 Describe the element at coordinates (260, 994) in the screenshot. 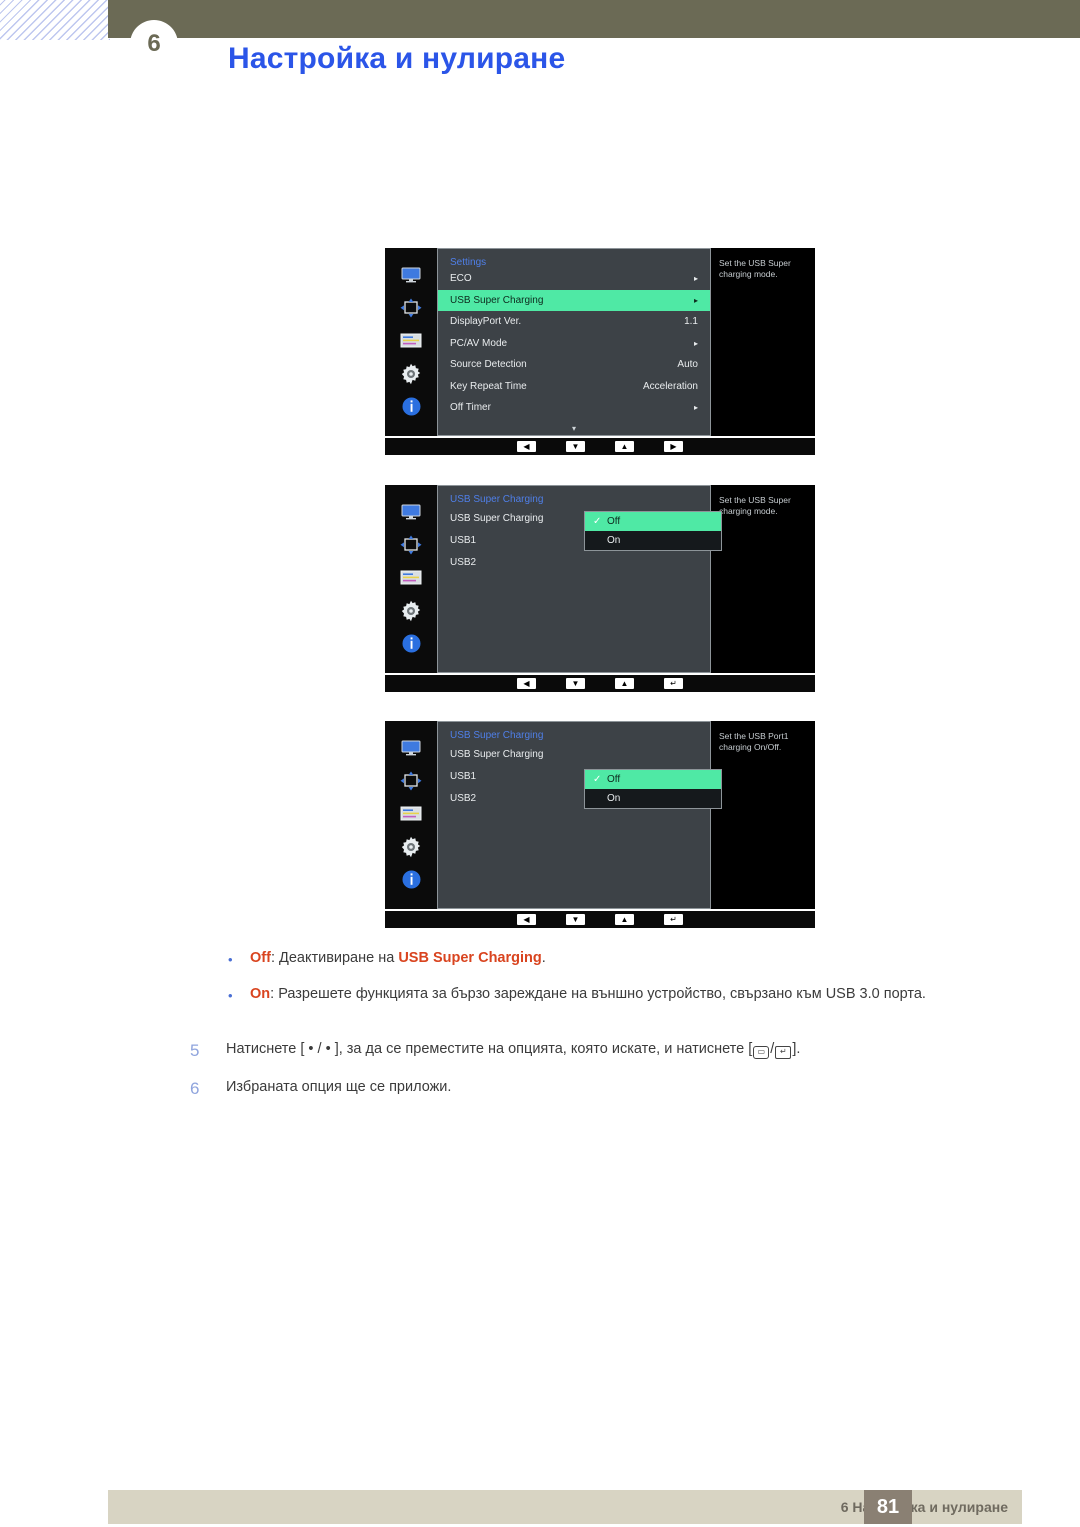

I see `bullet-keyword: On` at that location.